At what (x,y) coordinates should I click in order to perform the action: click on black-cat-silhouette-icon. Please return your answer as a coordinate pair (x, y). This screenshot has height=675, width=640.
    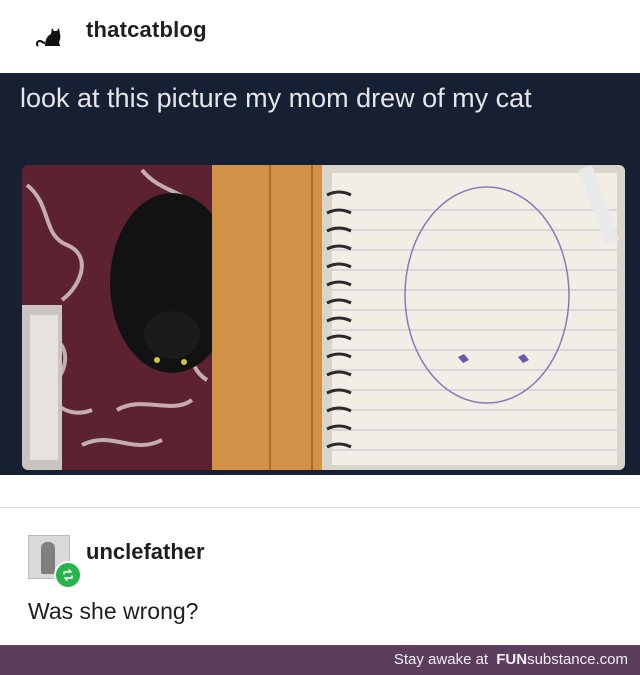
    Looking at the image, I should click on (49, 35).